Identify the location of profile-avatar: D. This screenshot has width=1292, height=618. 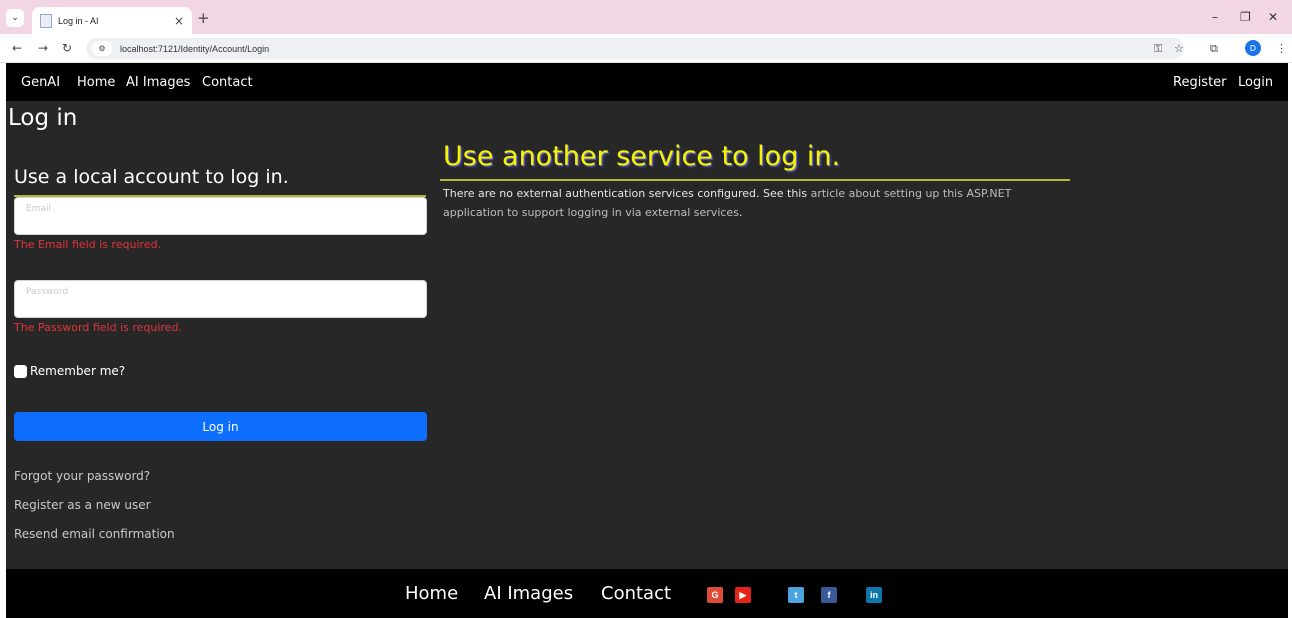
(1253, 48).